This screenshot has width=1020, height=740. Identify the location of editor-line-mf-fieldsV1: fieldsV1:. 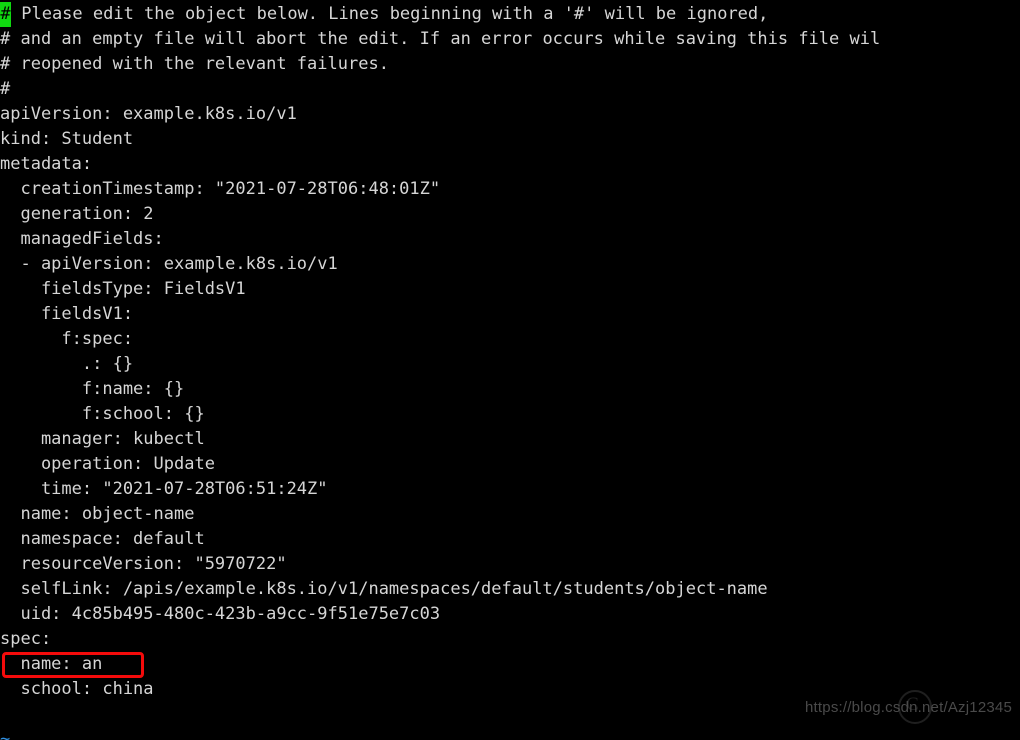
(510, 314).